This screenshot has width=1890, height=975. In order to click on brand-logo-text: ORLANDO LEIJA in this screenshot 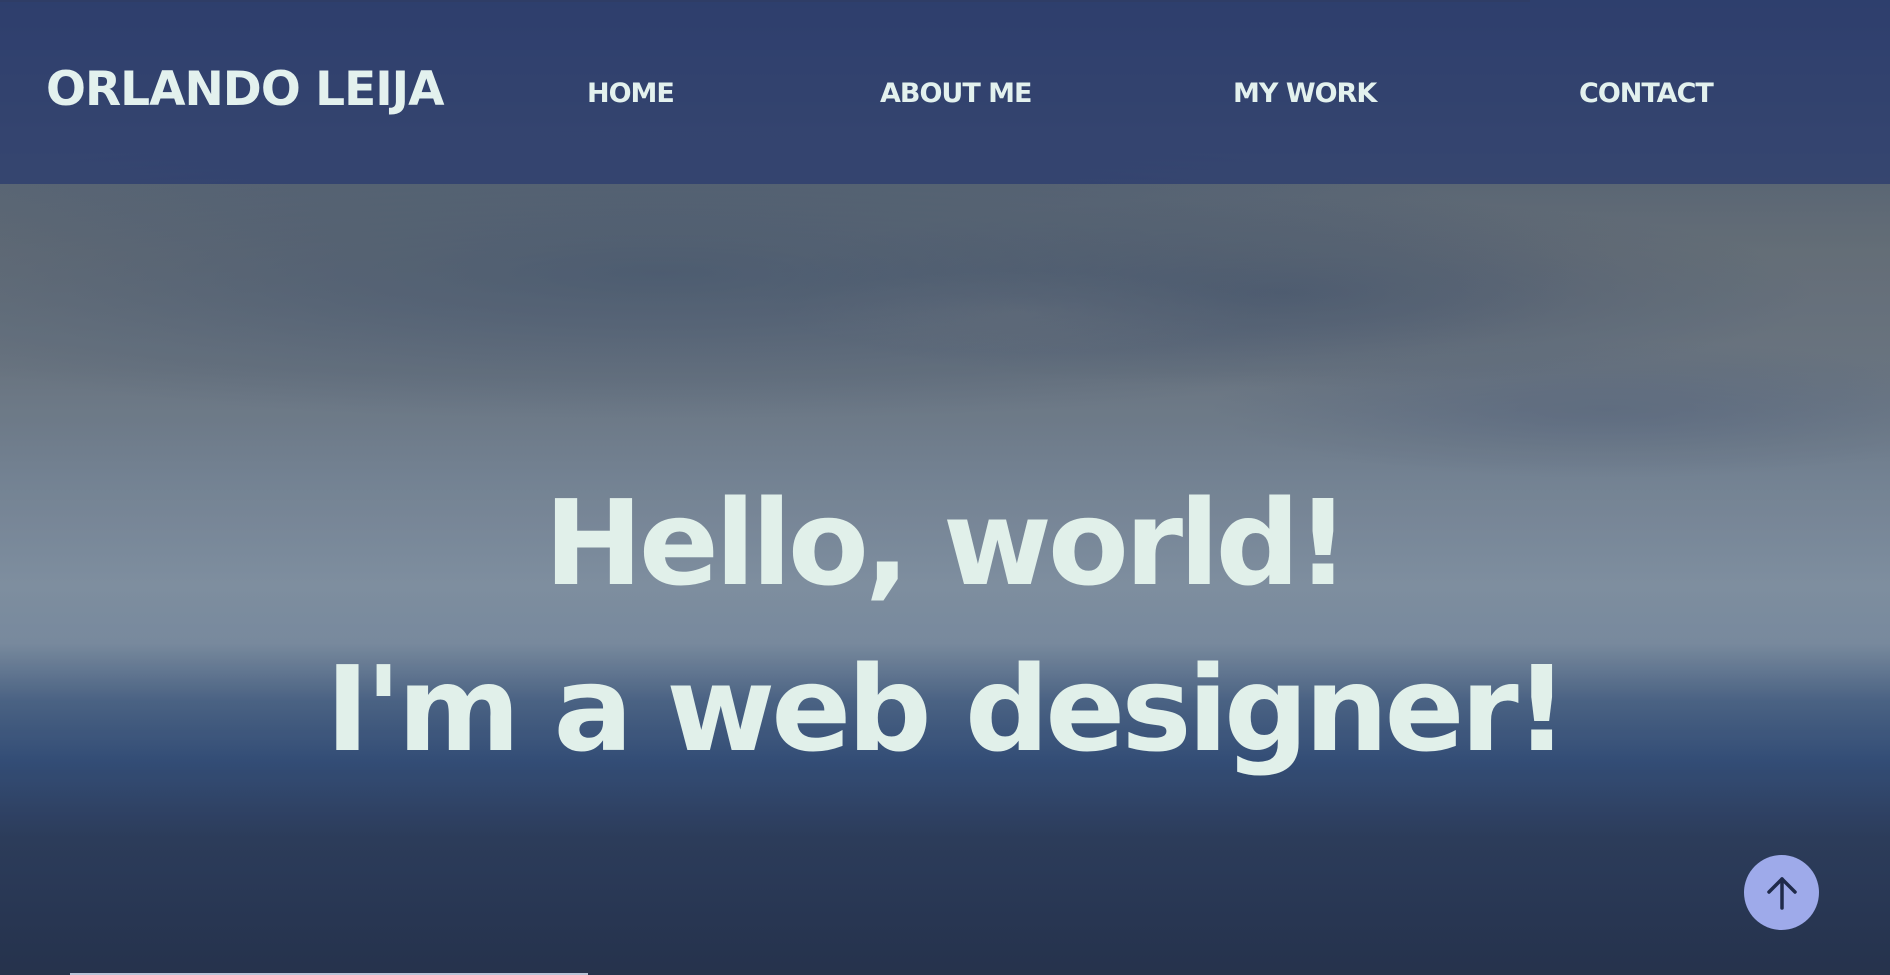, I will do `click(245, 89)`.